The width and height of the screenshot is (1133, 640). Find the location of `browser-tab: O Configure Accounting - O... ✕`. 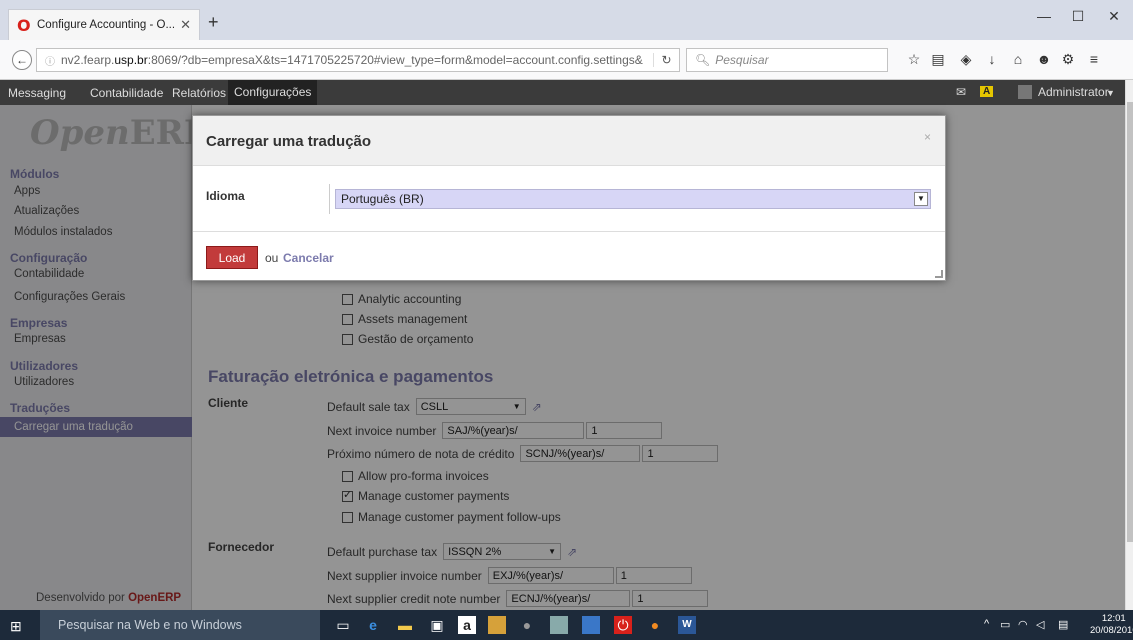

browser-tab: O Configure Accounting - O... ✕ is located at coordinates (104, 24).